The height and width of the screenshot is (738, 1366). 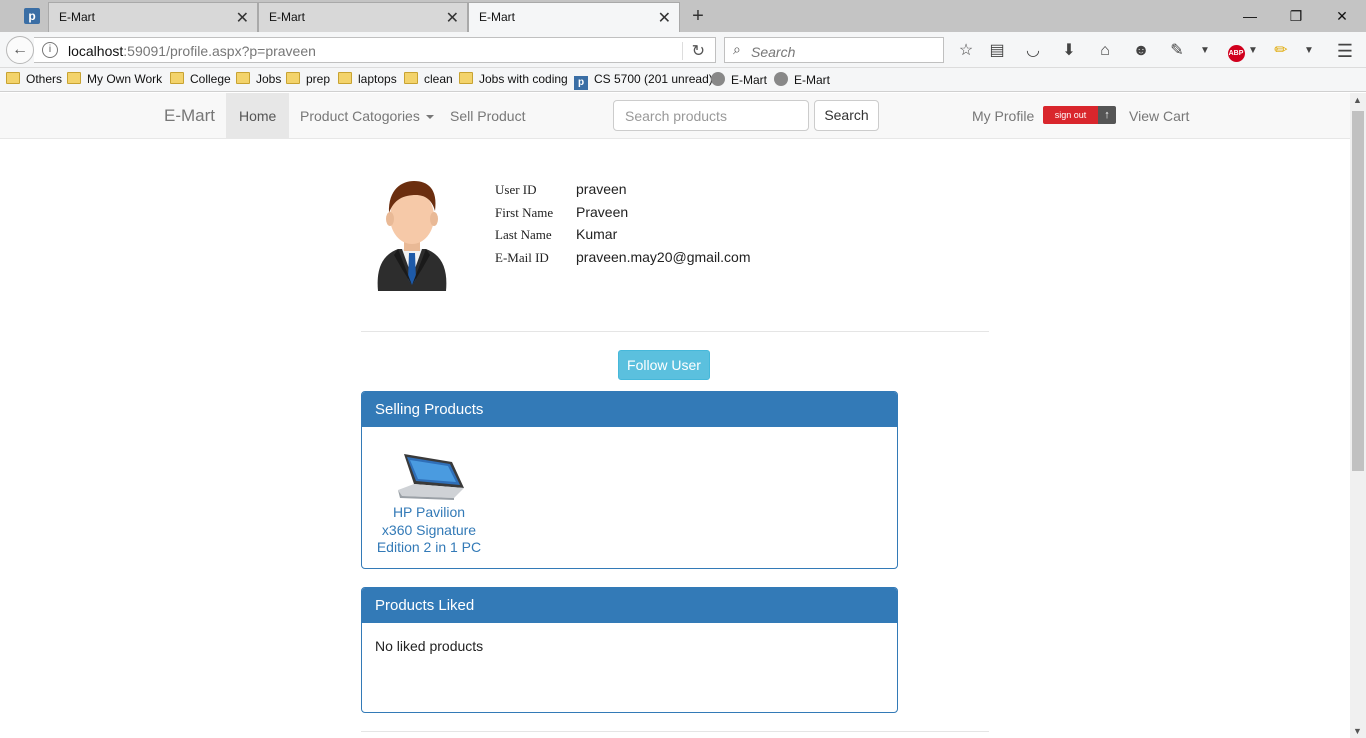 What do you see at coordinates (629, 409) in the screenshot?
I see `selling-products-title: Selling Products` at bounding box center [629, 409].